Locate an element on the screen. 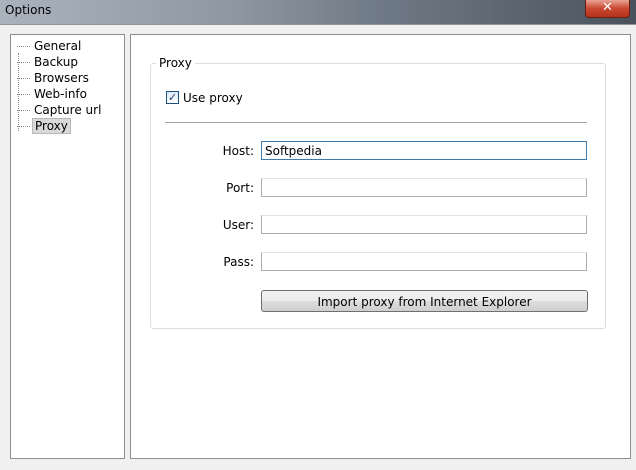 The height and width of the screenshot is (470, 636). close-button: ✕ is located at coordinates (607, 9).